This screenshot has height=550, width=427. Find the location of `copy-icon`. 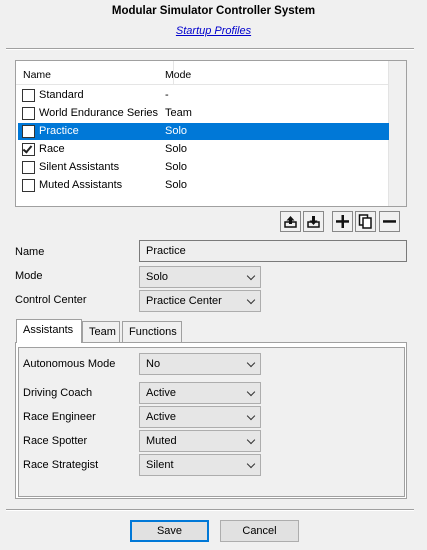

copy-icon is located at coordinates (365, 221).